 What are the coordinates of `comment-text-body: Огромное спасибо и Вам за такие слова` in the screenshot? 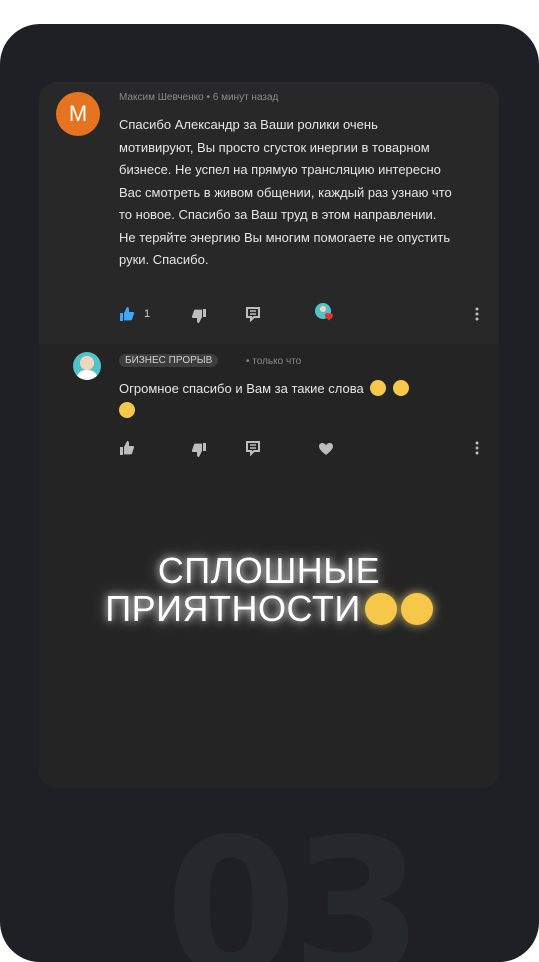 It's located at (241, 388).